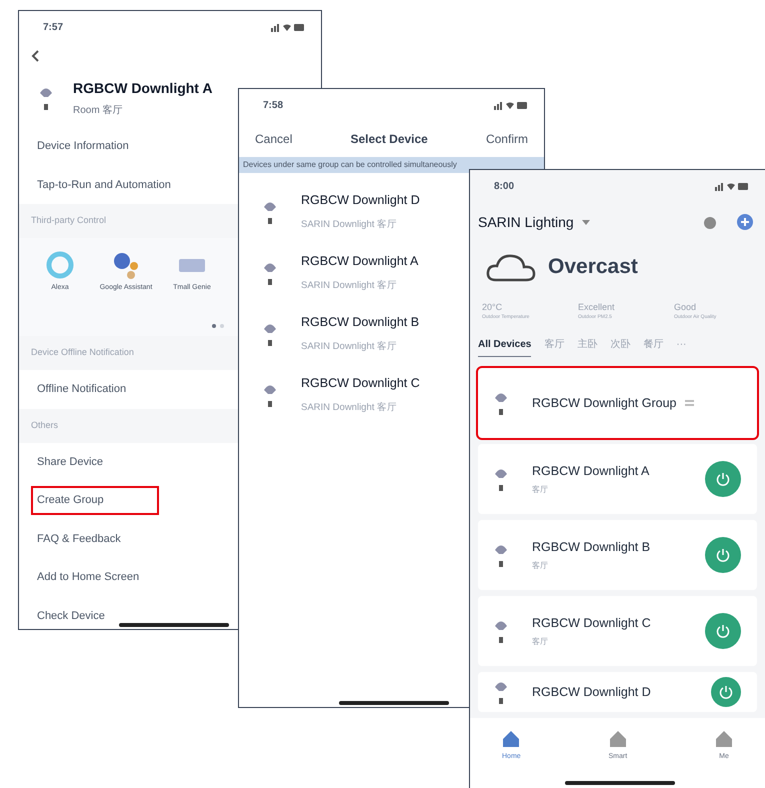 This screenshot has width=765, height=788. What do you see at coordinates (273, 139) in the screenshot?
I see `cancel-button: Cancel` at bounding box center [273, 139].